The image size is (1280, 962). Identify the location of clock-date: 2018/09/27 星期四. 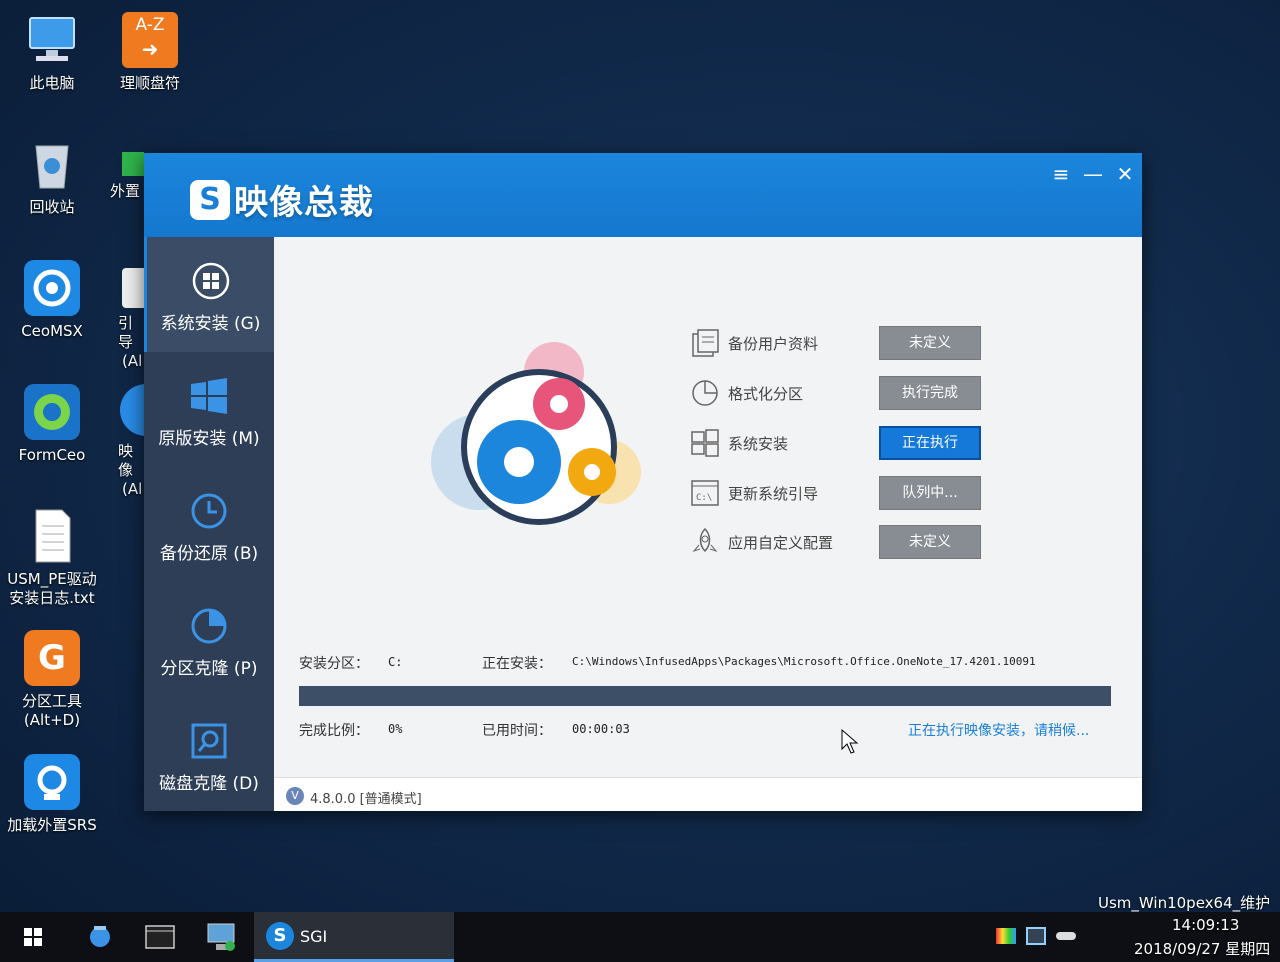
(1202, 948).